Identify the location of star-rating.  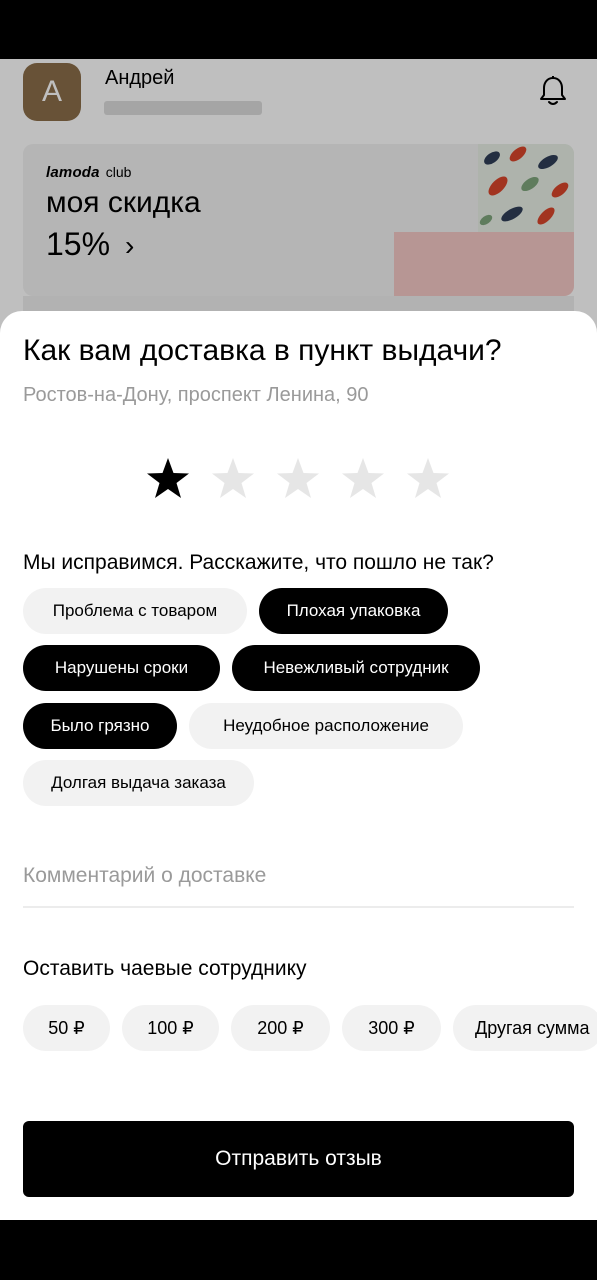
(298, 480).